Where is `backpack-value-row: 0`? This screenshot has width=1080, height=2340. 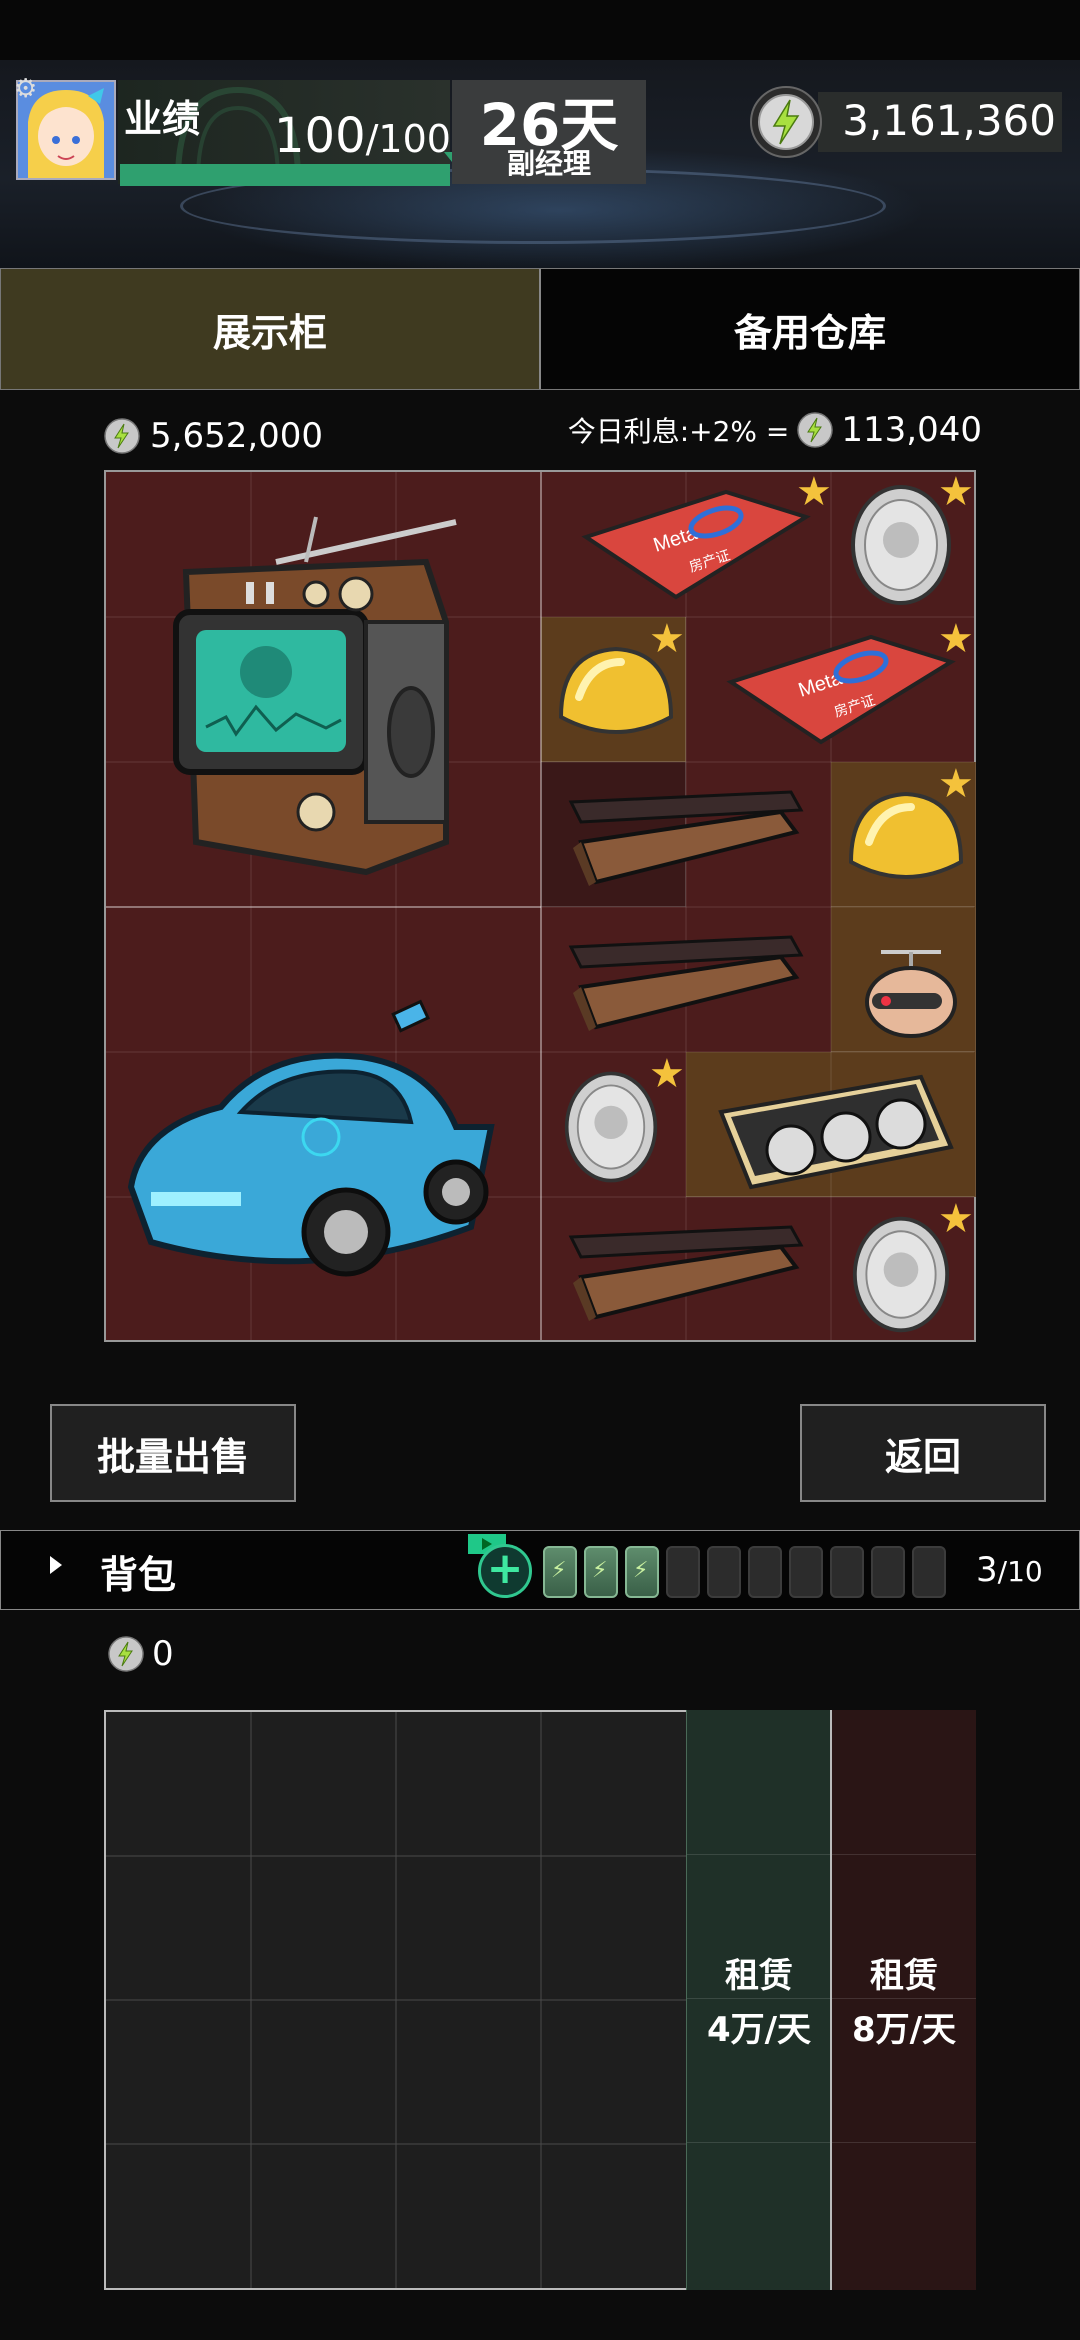 backpack-value-row: 0 is located at coordinates (141, 1654).